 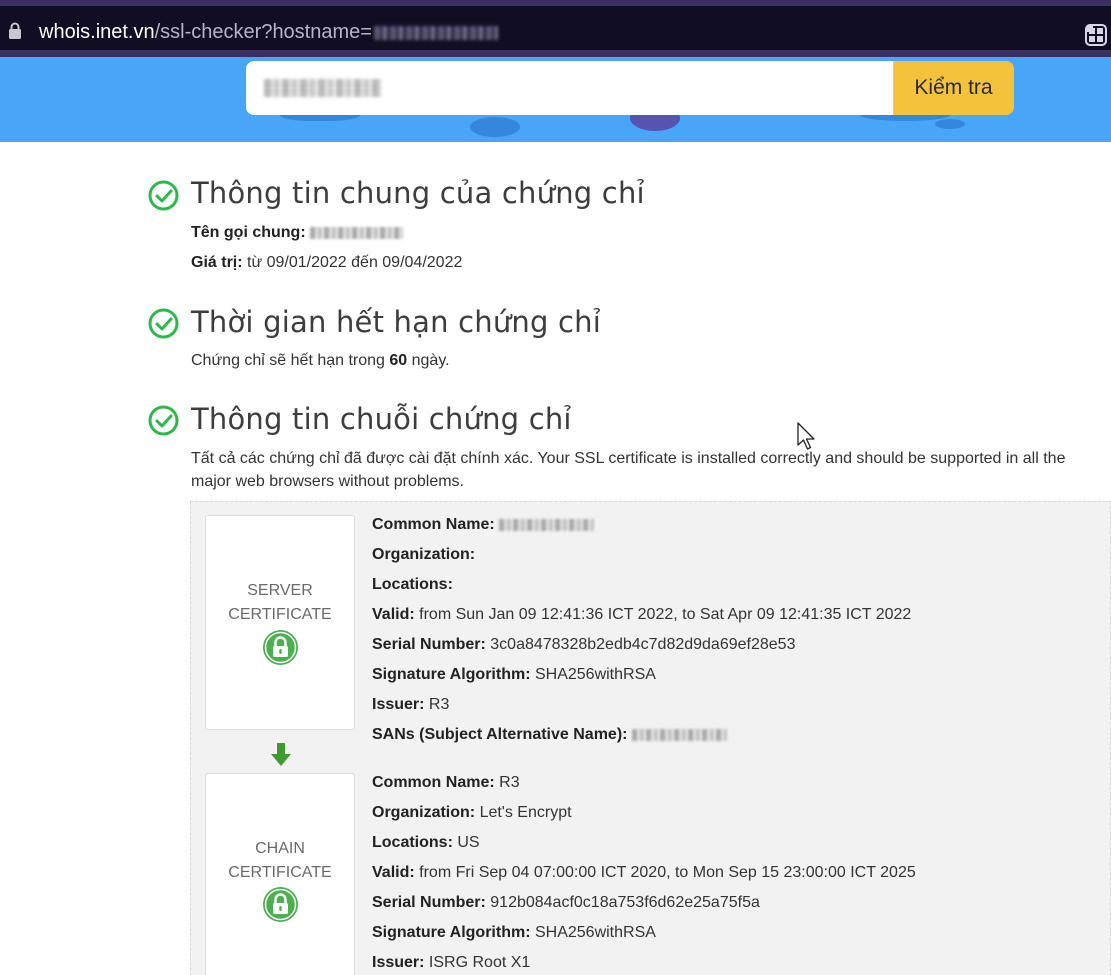 I want to click on arrow-down-icon, so click(x=281, y=754).